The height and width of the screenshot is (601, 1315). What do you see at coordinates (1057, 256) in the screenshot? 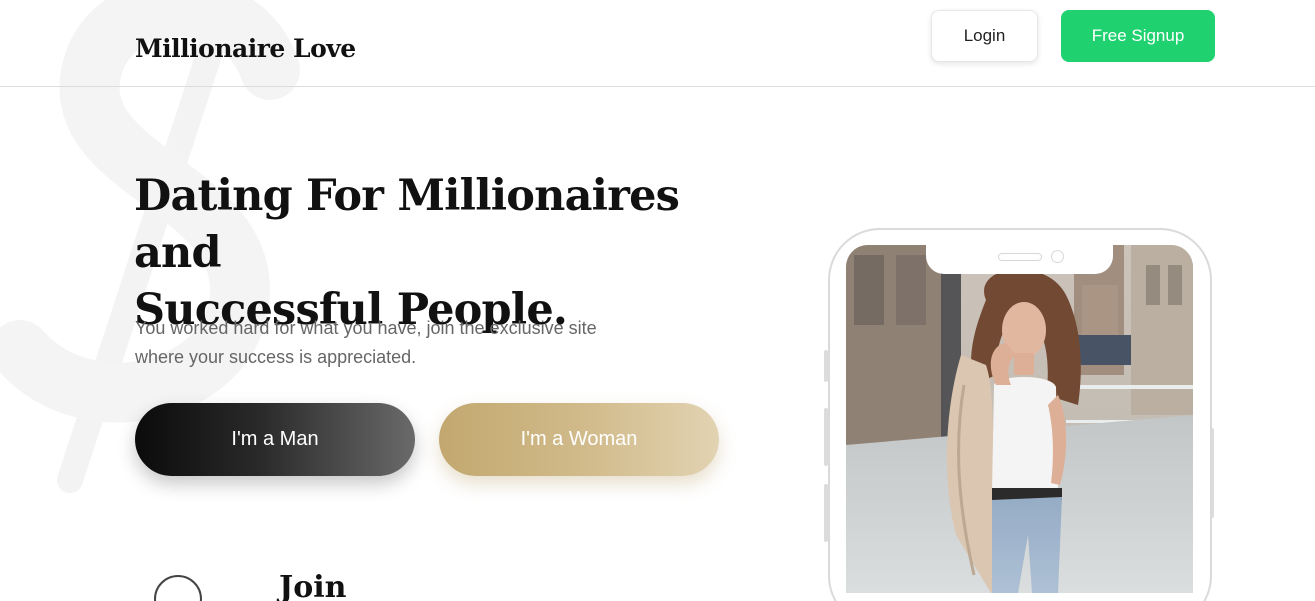
I see `phone-camera-icon` at bounding box center [1057, 256].